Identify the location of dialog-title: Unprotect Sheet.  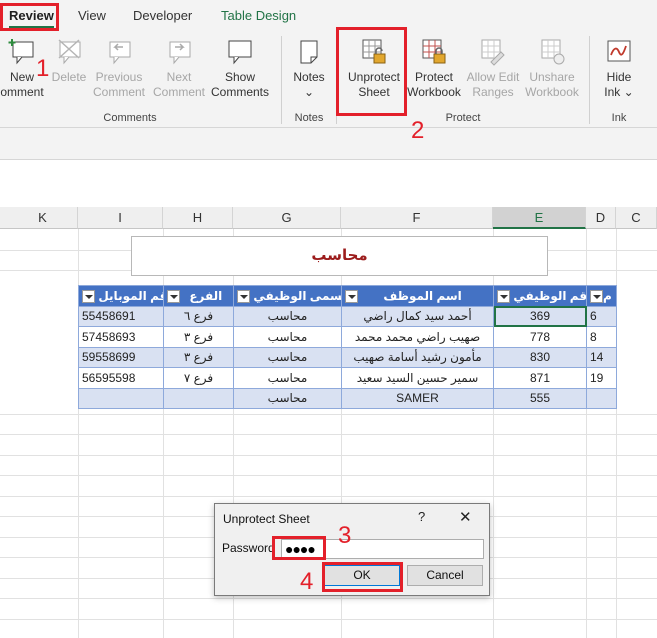
(266, 519).